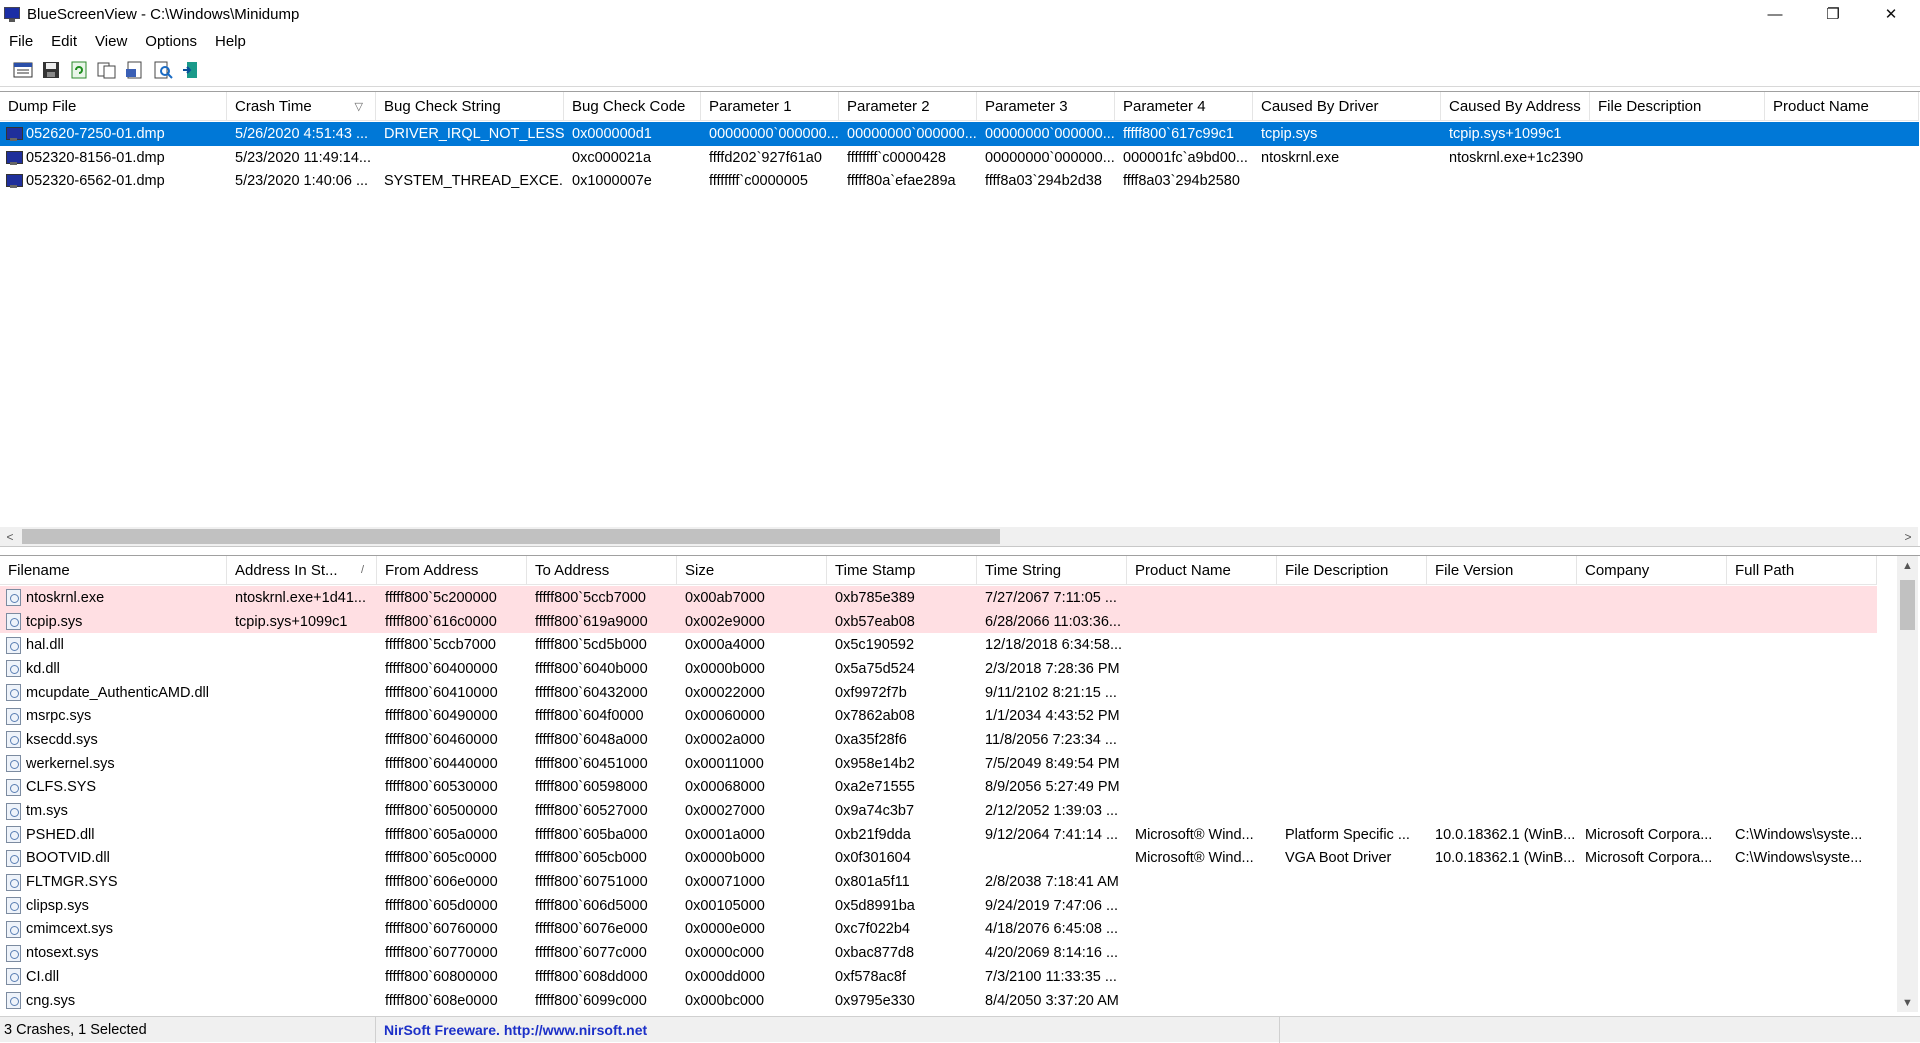 The image size is (1920, 1043). Describe the element at coordinates (1320, 106) in the screenshot. I see `column-header-label: Caused By Driver` at that location.